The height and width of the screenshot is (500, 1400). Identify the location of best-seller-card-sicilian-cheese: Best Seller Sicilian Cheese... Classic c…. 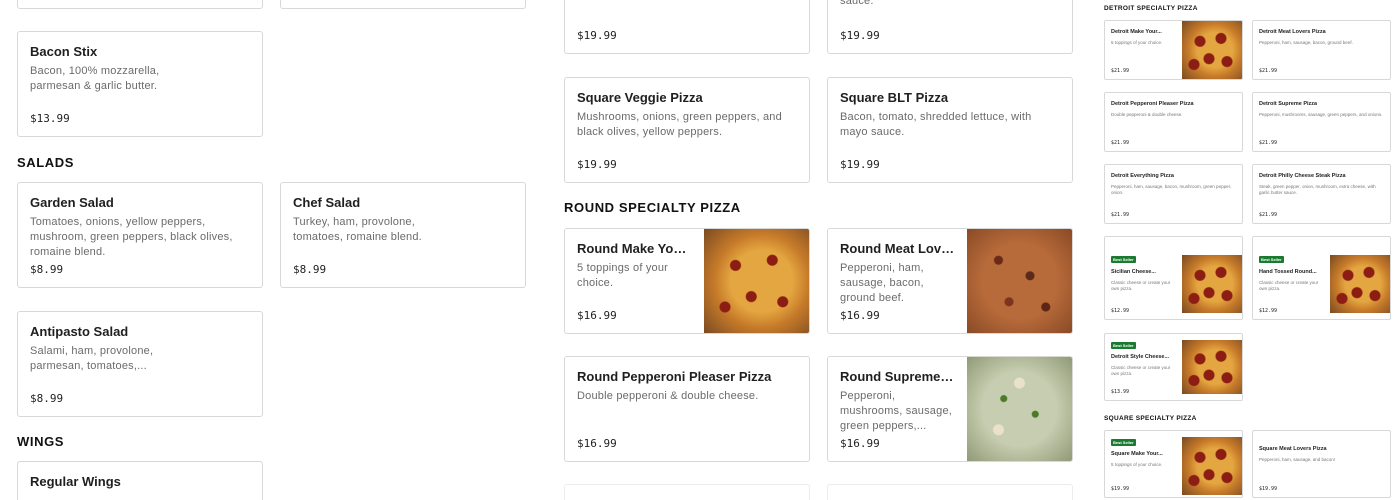
(1173, 278).